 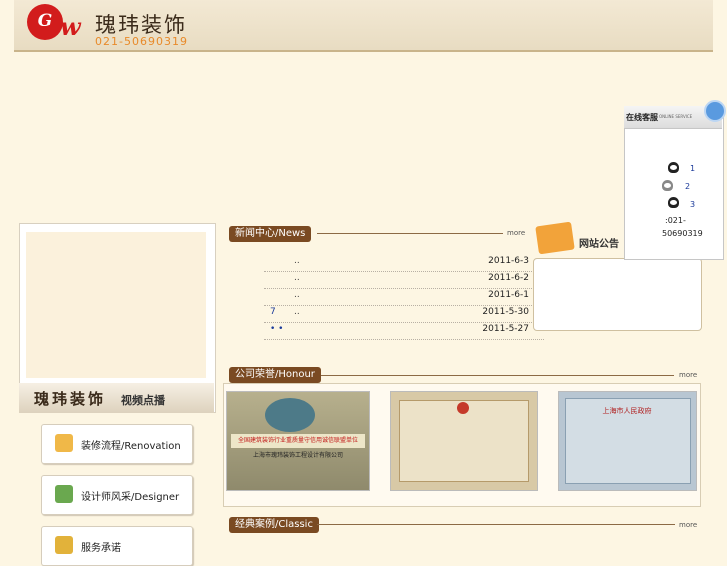 I want to click on certificate-caption: 上海市瑰玮装饰工程设计有限公司, so click(x=297, y=455).